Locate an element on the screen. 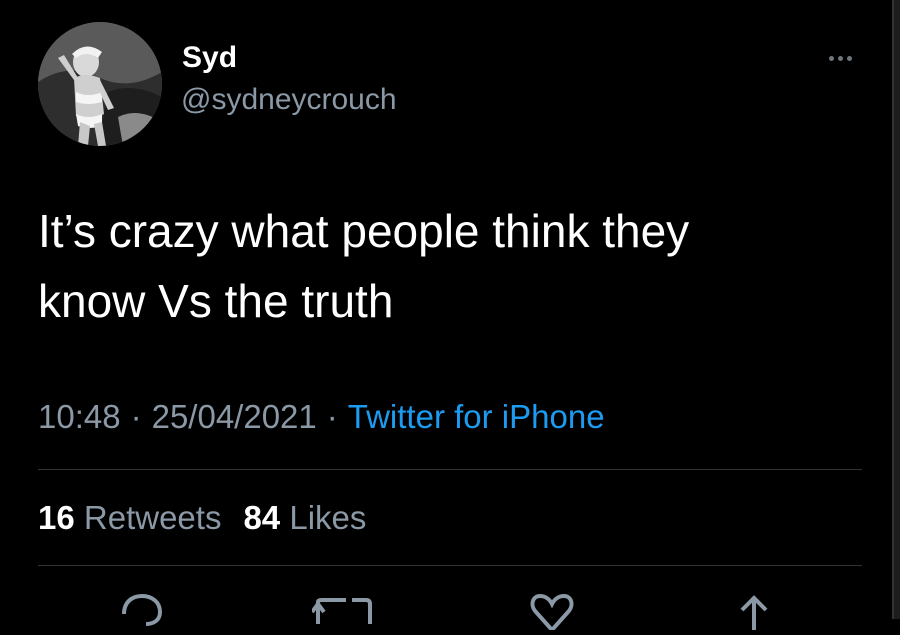 This screenshot has width=900, height=635. avatar-photo is located at coordinates (100, 84).